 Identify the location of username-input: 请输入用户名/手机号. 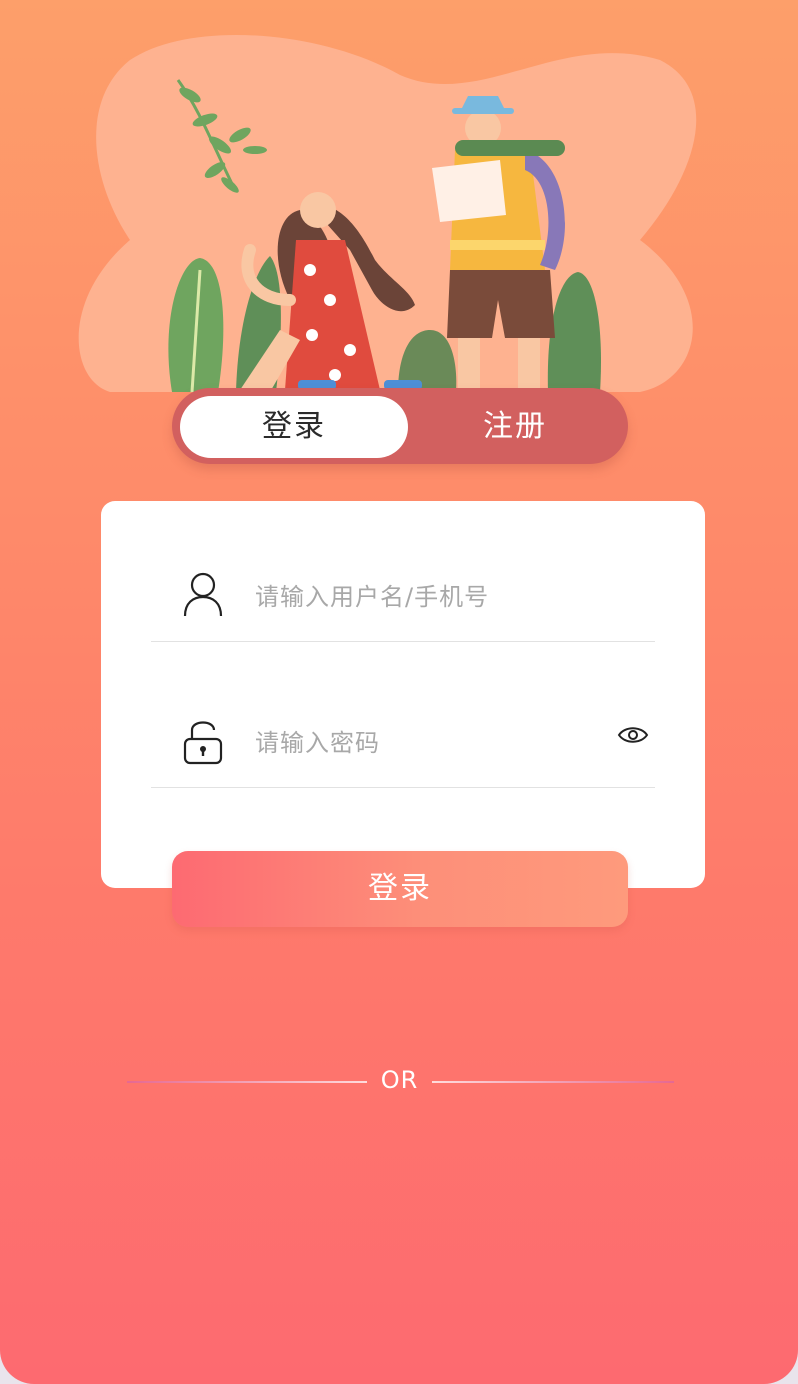
(372, 594).